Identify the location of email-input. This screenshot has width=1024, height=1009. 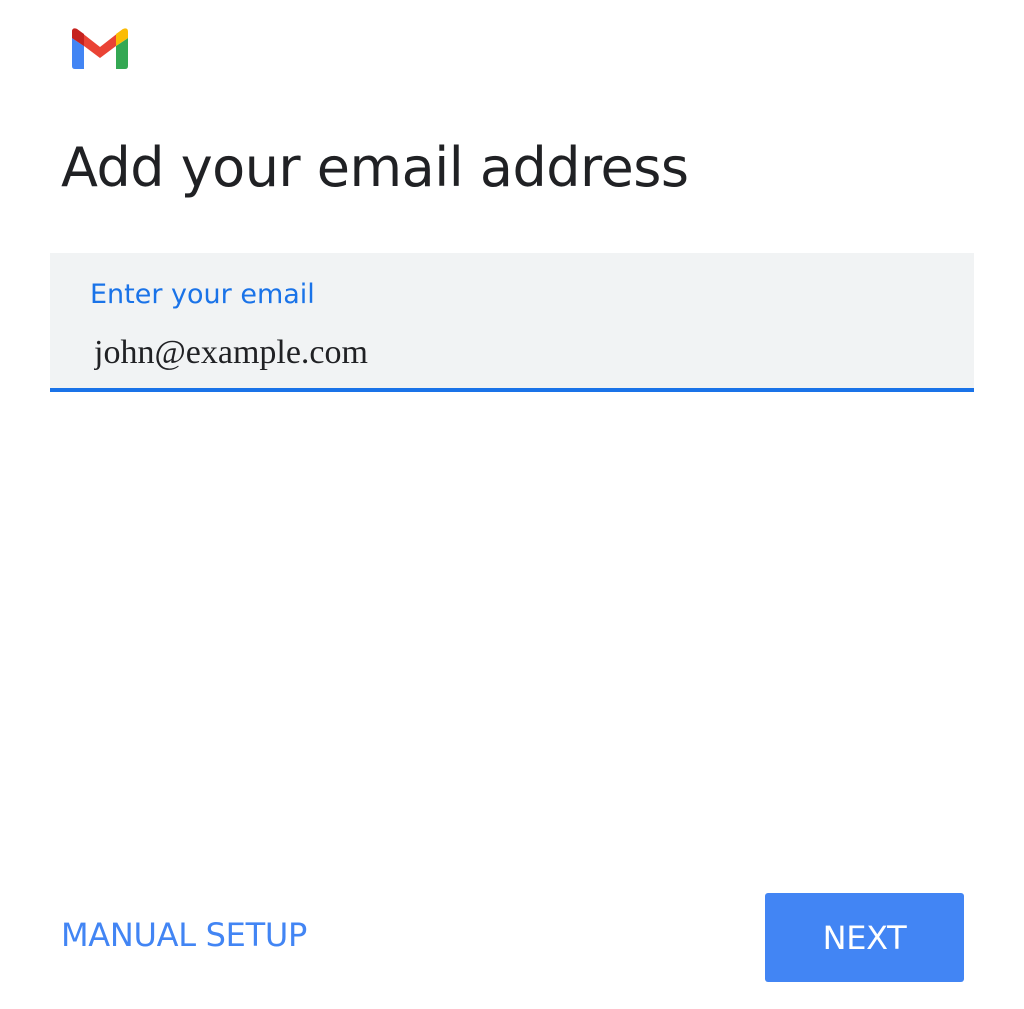
(514, 353).